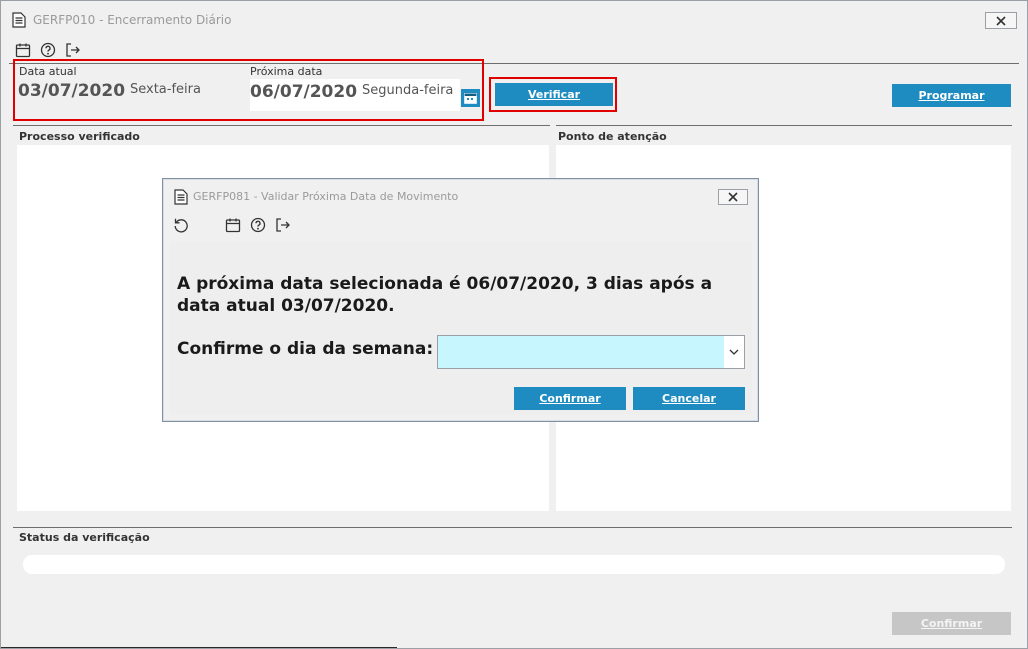 Image resolution: width=1028 pixels, height=649 pixels. Describe the element at coordinates (72, 91) in the screenshot. I see `current-date-value: 03/07/2020` at that location.